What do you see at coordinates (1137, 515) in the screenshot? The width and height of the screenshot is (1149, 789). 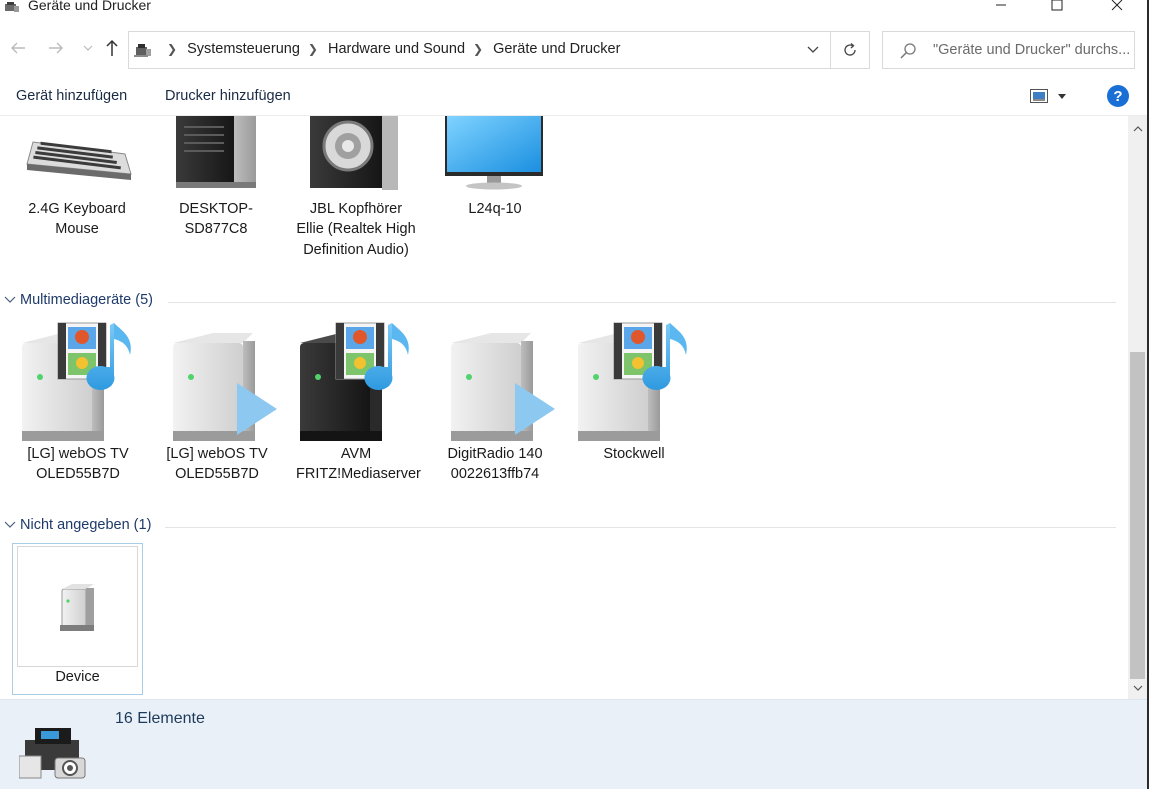 I see `scrollbar-thumb` at bounding box center [1137, 515].